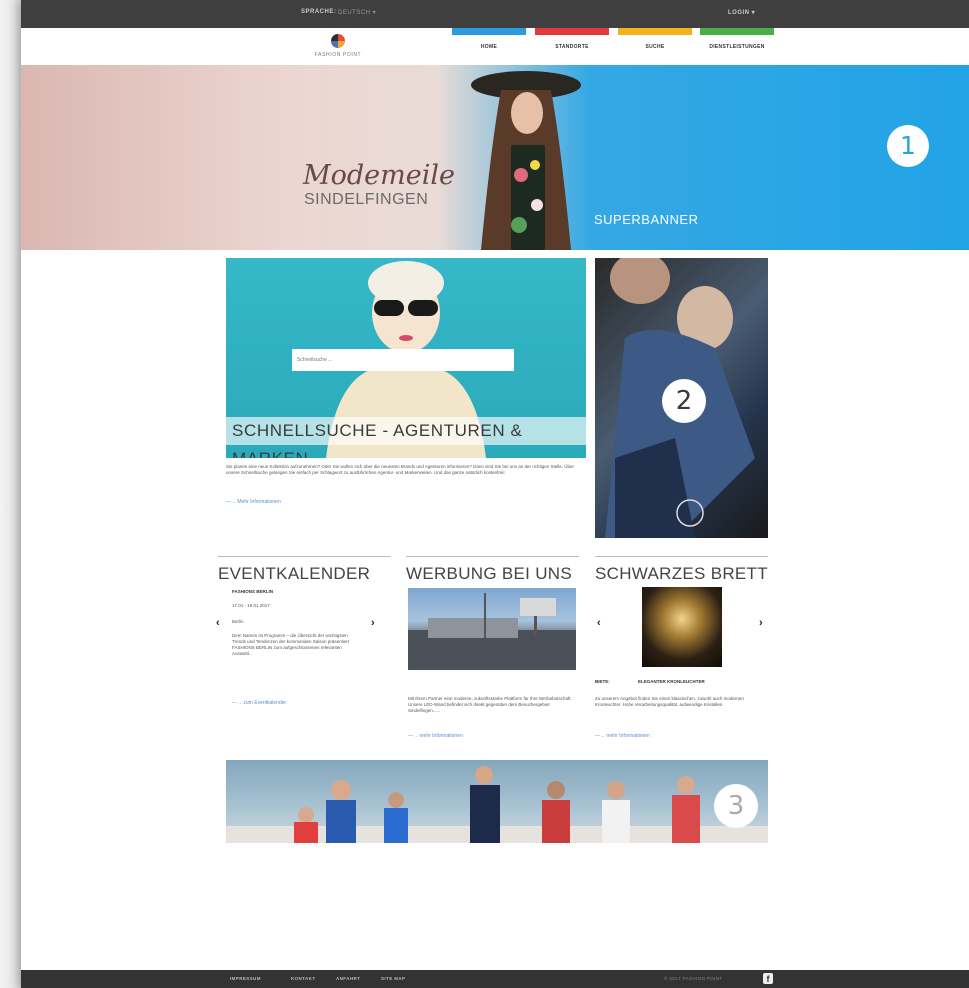 The width and height of the screenshot is (969, 988). What do you see at coordinates (768, 978) in the screenshot?
I see `facebook-icon: f` at bounding box center [768, 978].